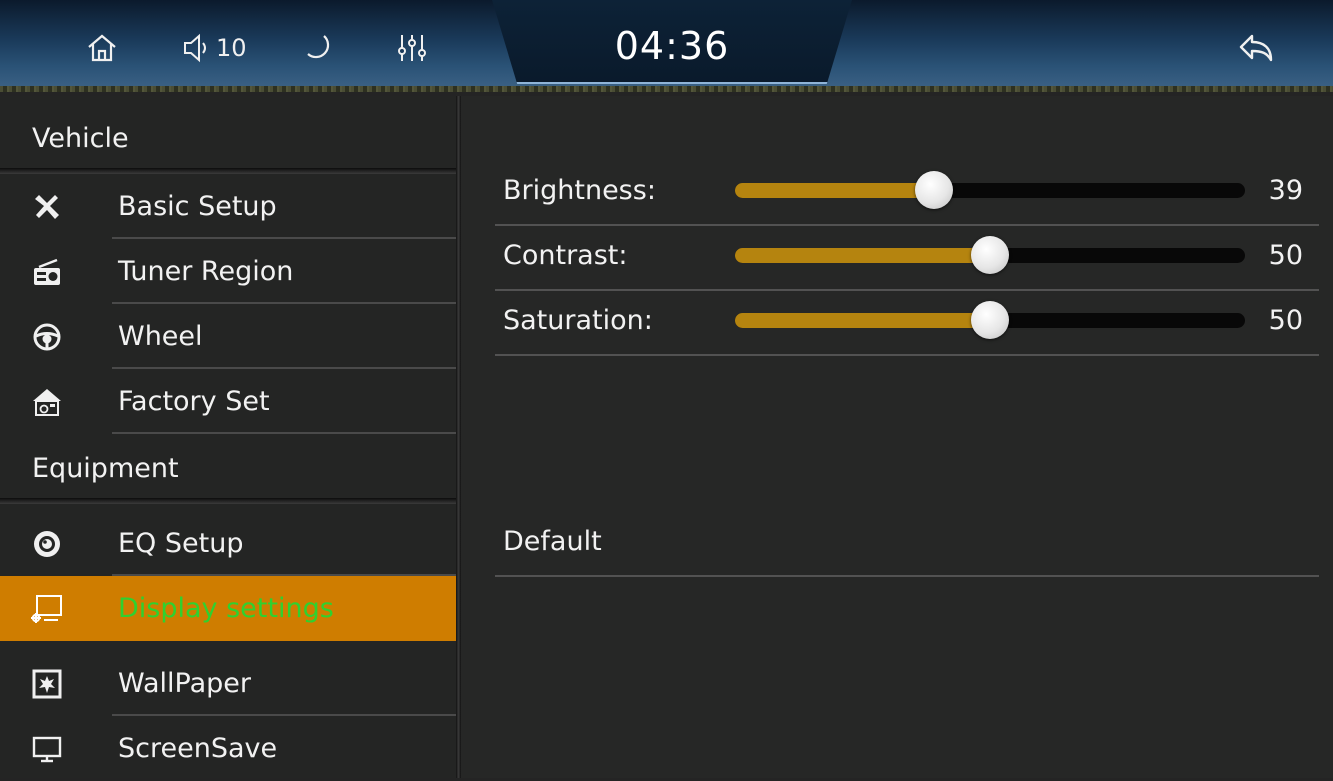  Describe the element at coordinates (1285, 255) in the screenshot. I see `contrast-value: 50` at that location.